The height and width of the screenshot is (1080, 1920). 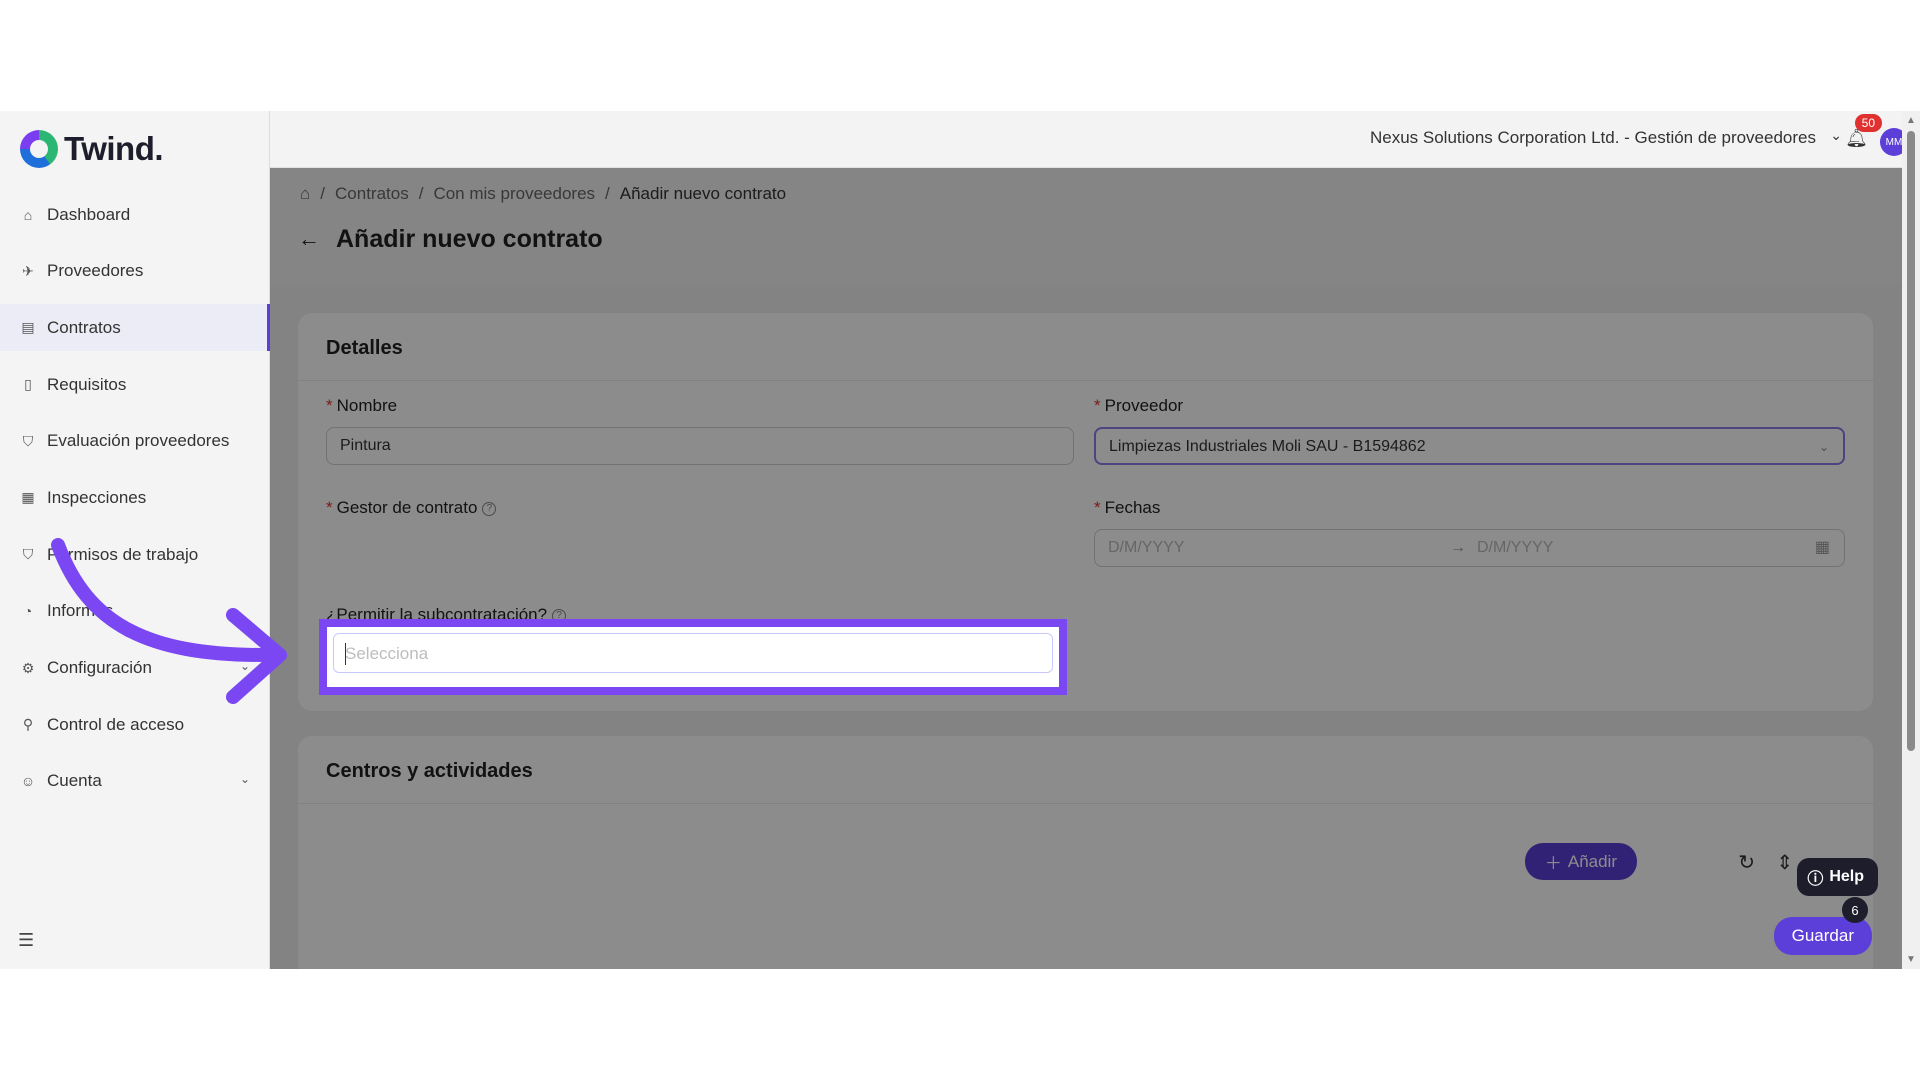 I want to click on nombre-input: Pintura, so click(x=700, y=446).